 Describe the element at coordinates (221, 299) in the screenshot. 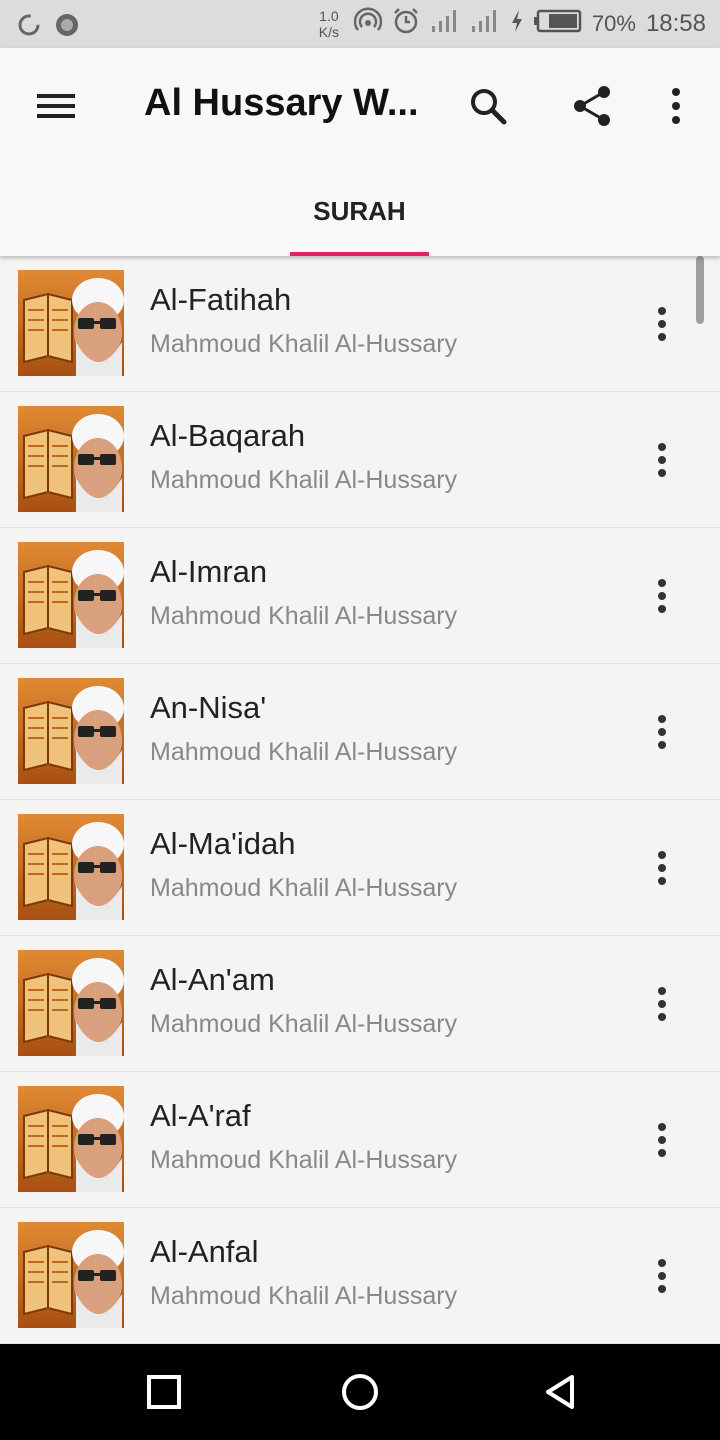

I see `surah-name: Al-Fatihah` at that location.